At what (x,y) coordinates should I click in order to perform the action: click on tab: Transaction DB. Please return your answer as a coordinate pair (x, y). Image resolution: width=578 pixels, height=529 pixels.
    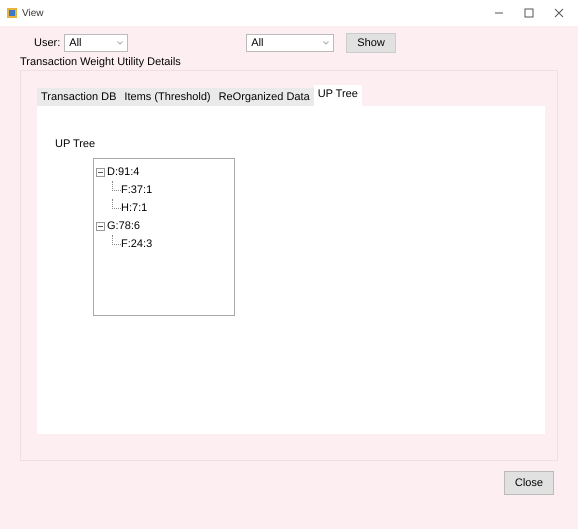
    Looking at the image, I should click on (78, 97).